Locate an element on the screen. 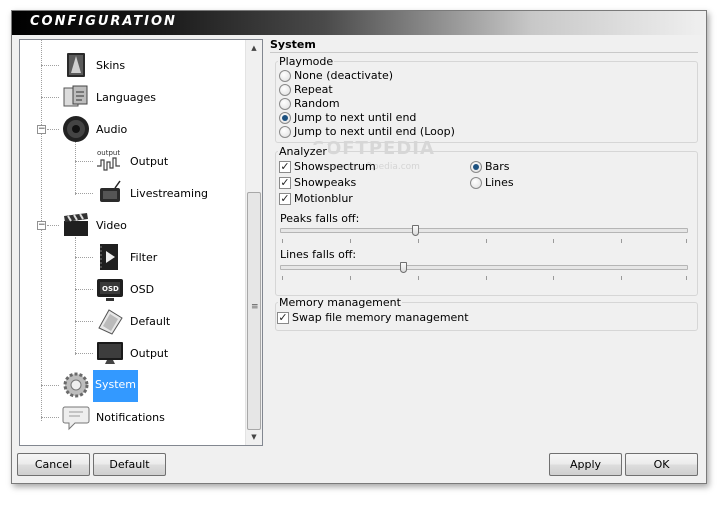 The height and width of the screenshot is (505, 726). system-gears-icon is located at coordinates (76, 385).